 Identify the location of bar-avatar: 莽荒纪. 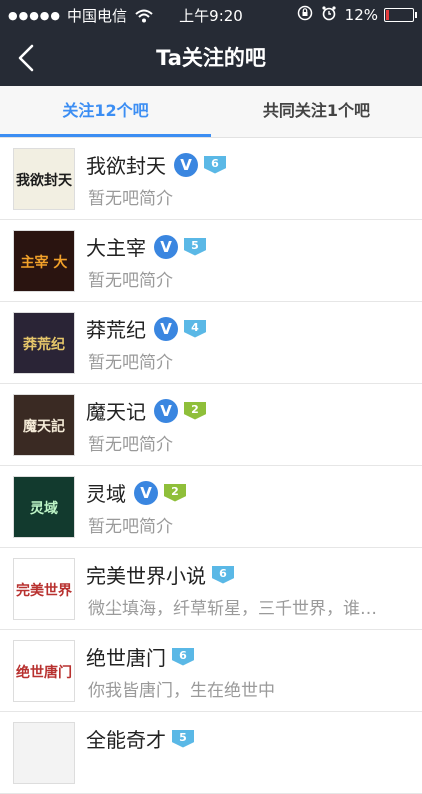
(44, 343).